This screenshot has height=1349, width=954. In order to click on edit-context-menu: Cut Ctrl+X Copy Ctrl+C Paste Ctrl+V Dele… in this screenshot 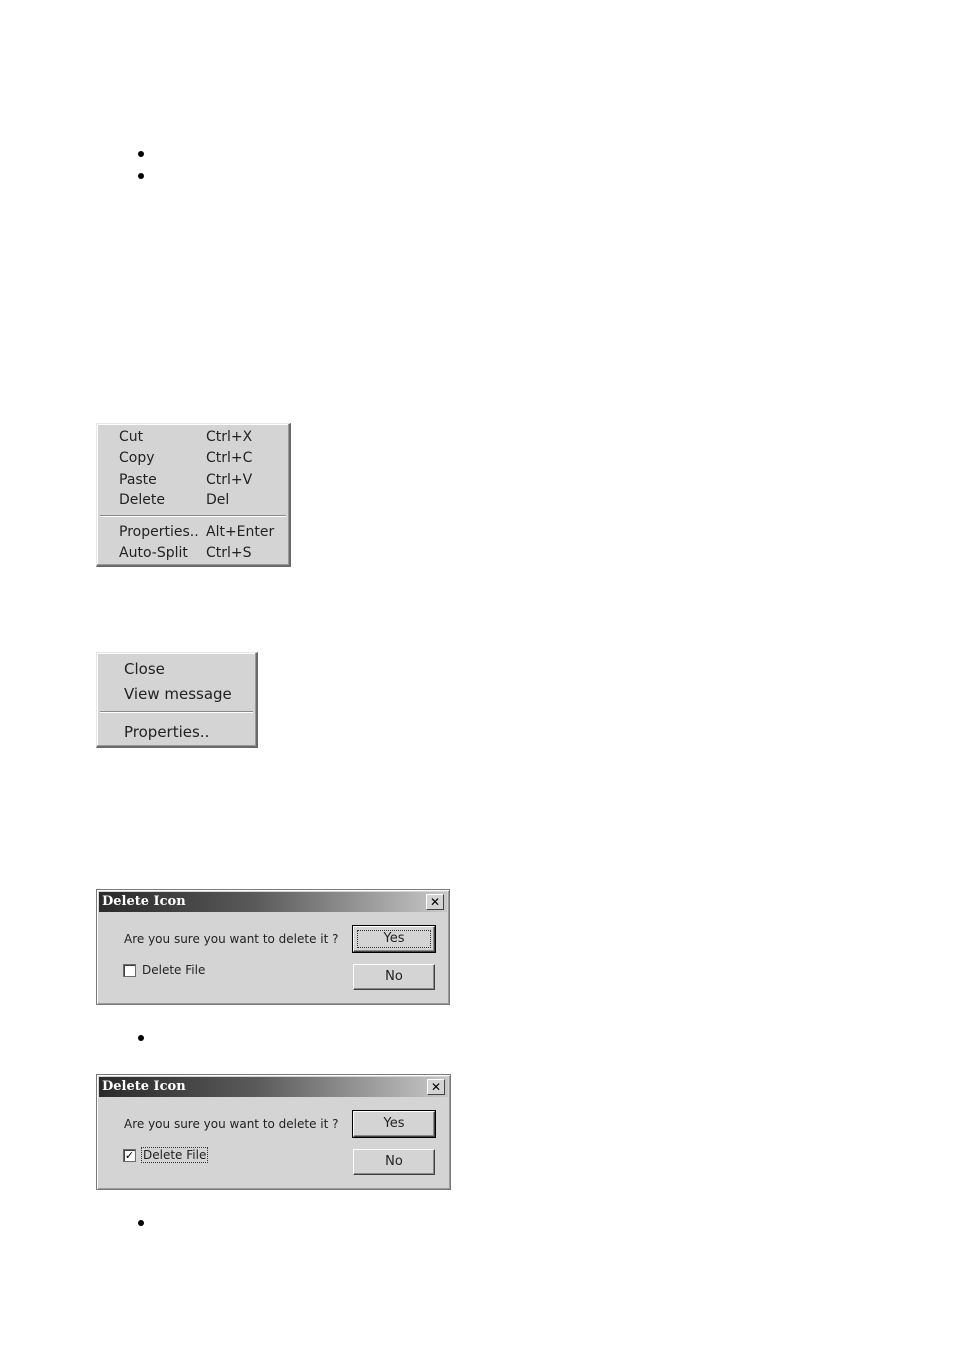, I will do `click(193, 495)`.